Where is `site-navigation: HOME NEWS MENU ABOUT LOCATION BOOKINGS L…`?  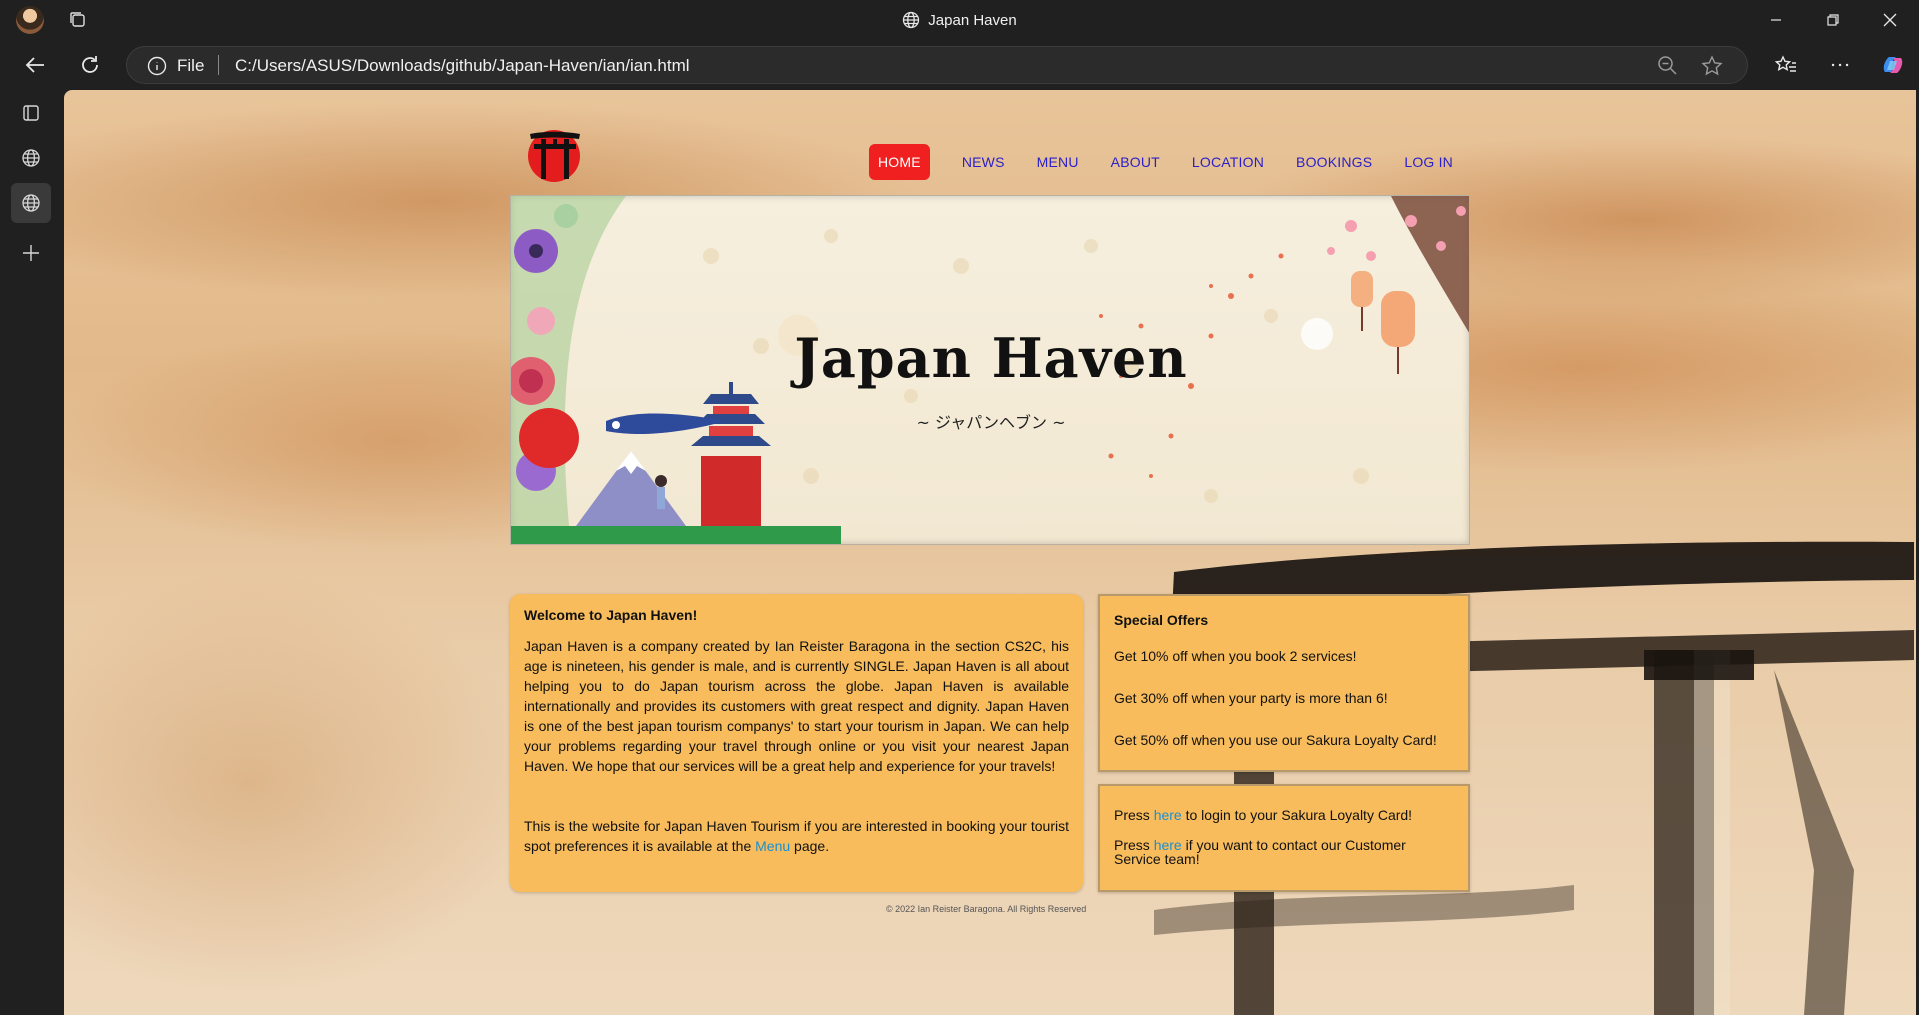 site-navigation: HOME NEWS MENU ABOUT LOCATION BOOKINGS L… is located at coordinates (1177, 162).